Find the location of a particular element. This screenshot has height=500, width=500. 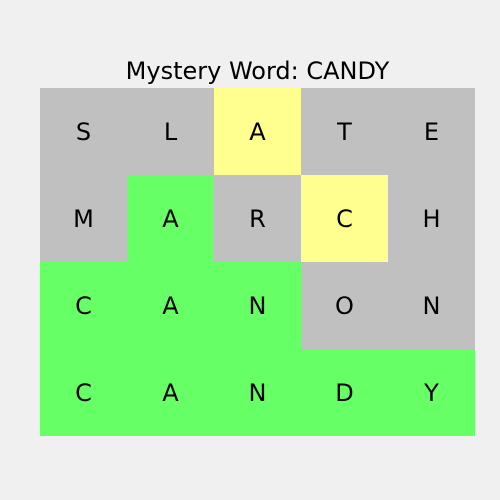

tile-row4-col3: N is located at coordinates (257, 392).